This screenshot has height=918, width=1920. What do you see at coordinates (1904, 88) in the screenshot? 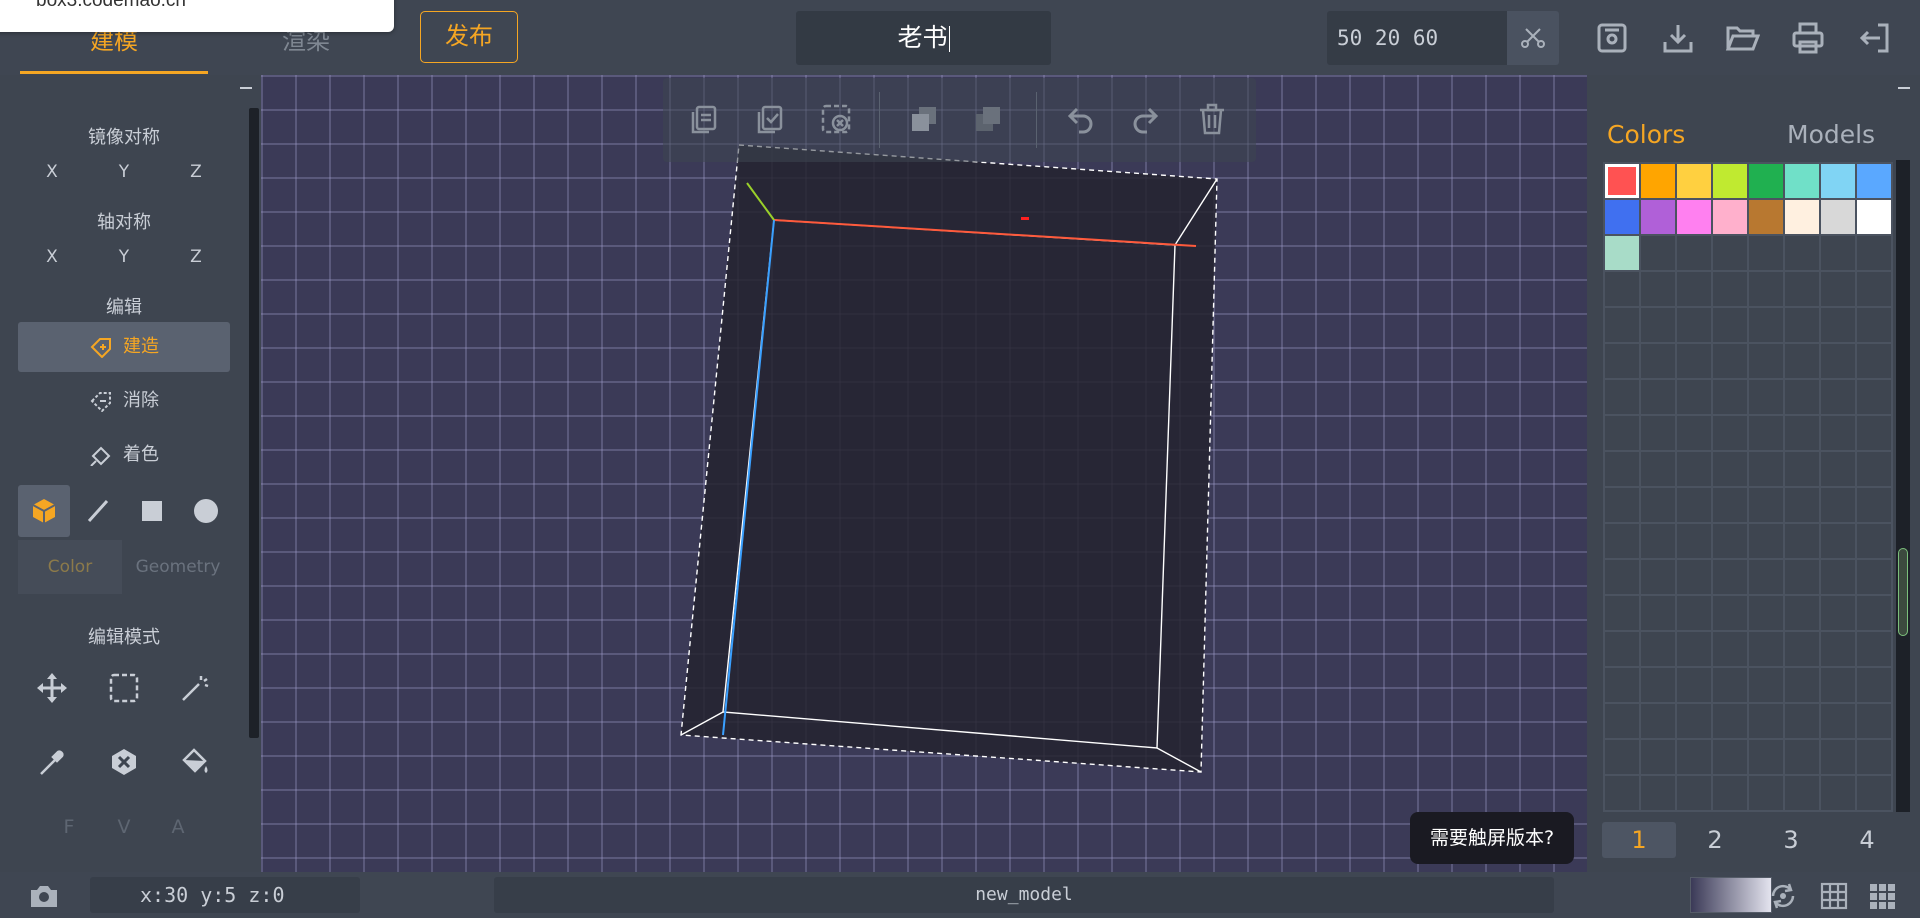
I see `collapse-right-icon` at bounding box center [1904, 88].